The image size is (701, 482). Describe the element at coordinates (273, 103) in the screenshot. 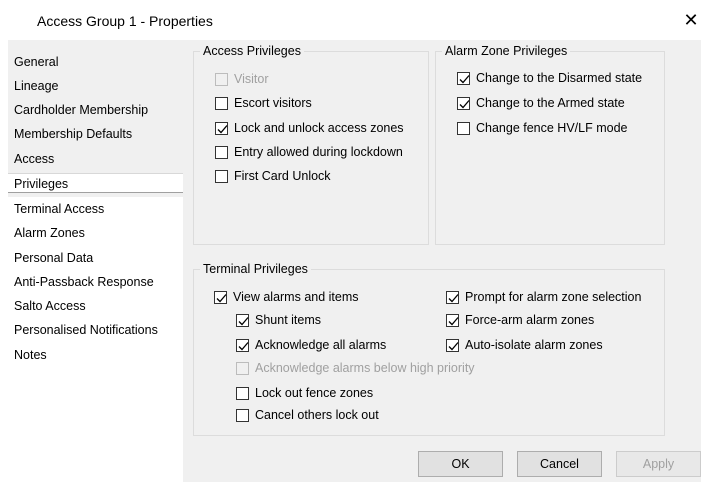

I see `checkbox-label: Escort visitors` at that location.